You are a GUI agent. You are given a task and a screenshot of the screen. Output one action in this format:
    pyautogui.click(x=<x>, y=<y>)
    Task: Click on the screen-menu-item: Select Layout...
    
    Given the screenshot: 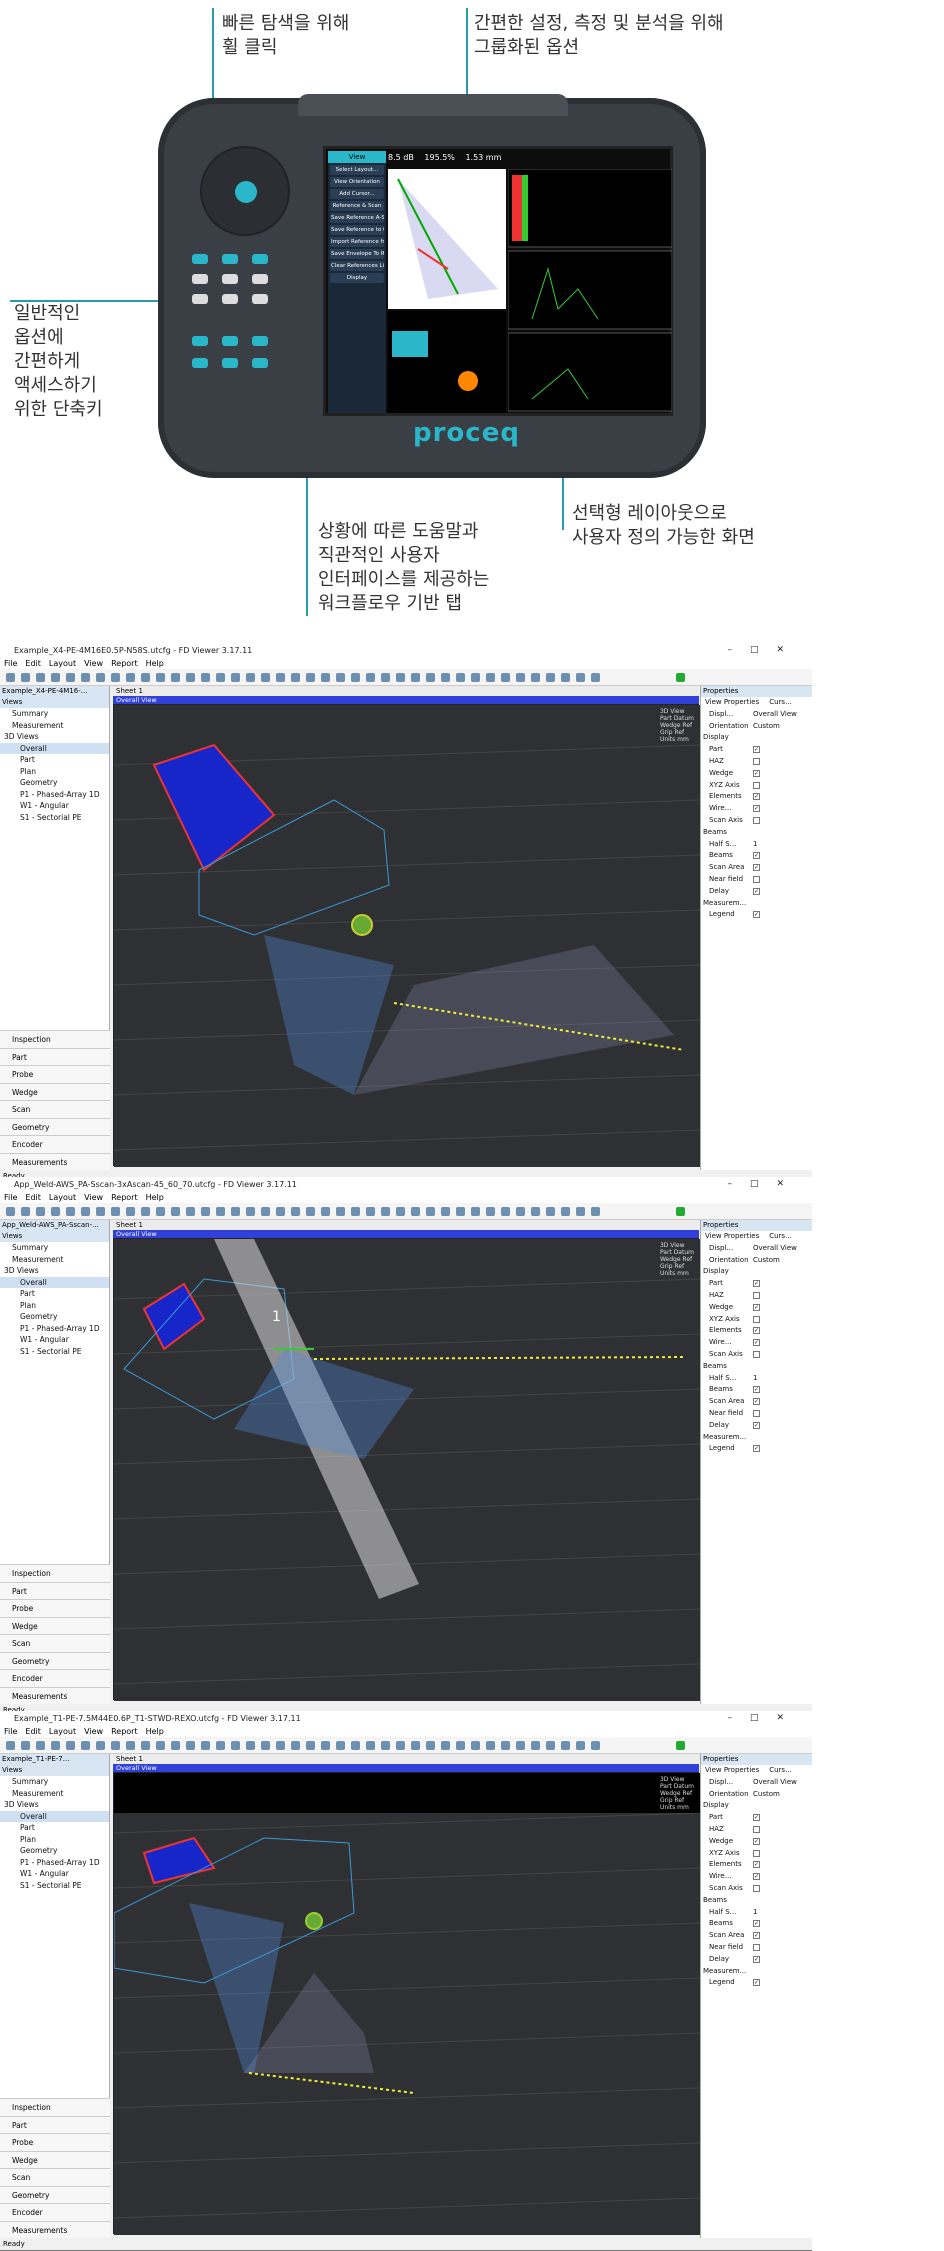 What is the action you would take?
    pyautogui.click(x=357, y=170)
    